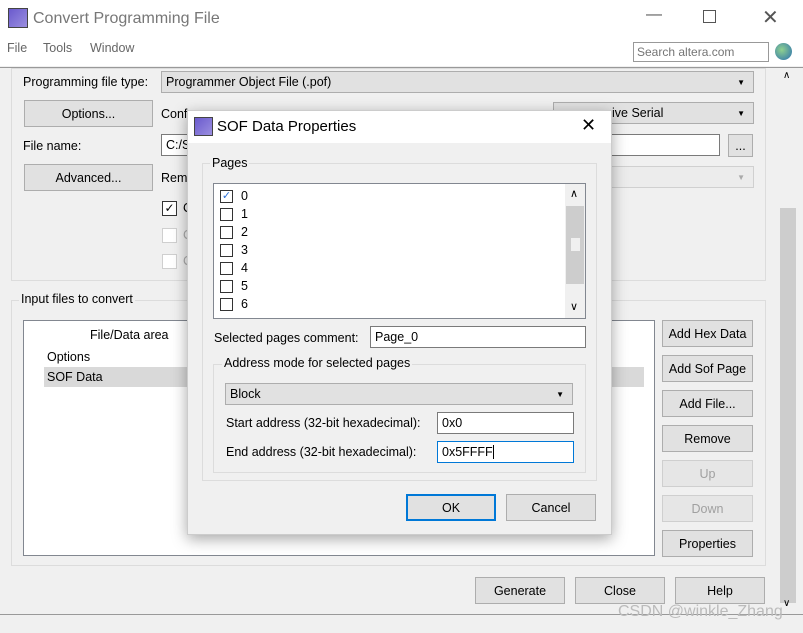  Describe the element at coordinates (169, 208) in the screenshot. I see `option-checkbox: ✓` at that location.